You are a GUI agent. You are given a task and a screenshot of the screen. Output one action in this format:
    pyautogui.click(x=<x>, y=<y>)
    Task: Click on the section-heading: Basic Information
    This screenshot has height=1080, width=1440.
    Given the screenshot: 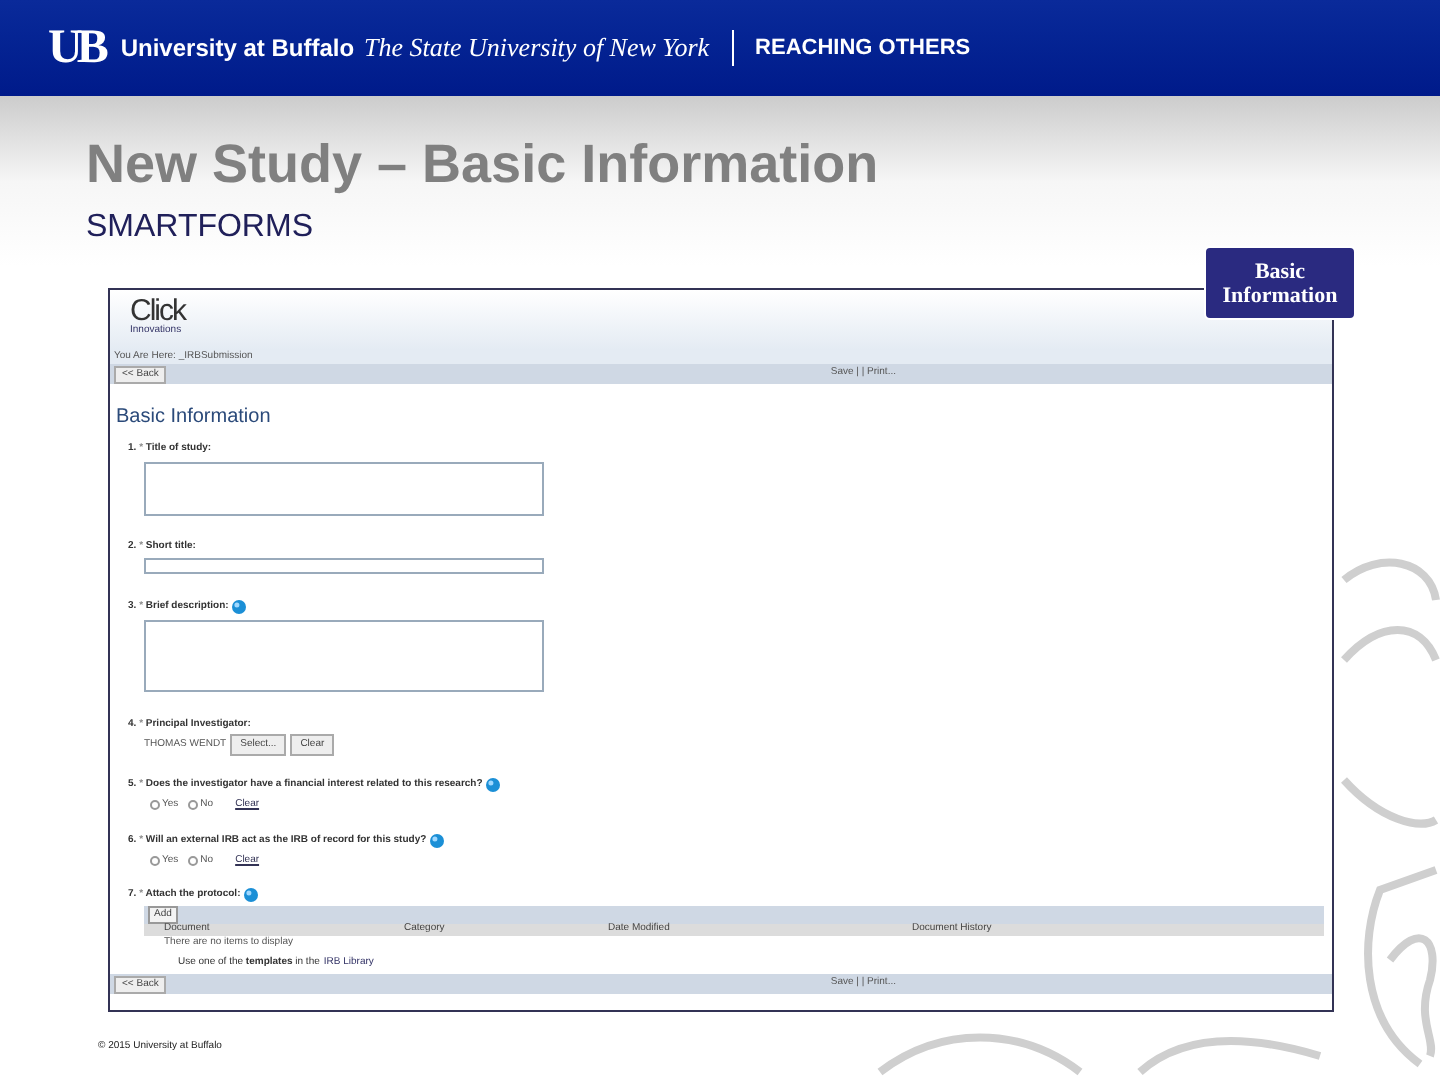 What is the action you would take?
    pyautogui.click(x=194, y=418)
    